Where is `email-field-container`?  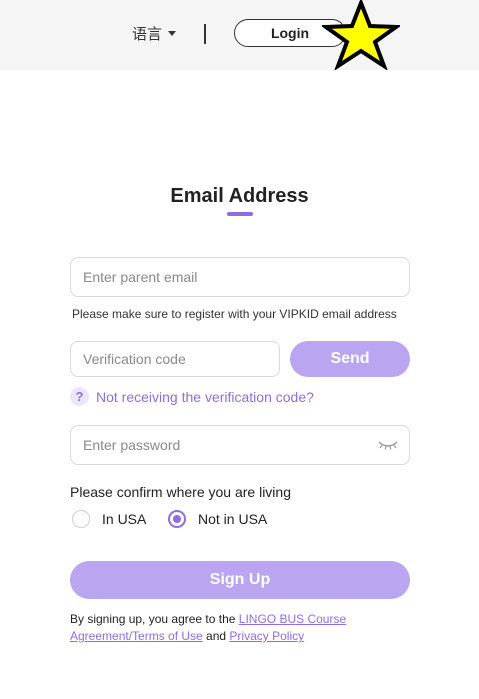 email-field-container is located at coordinates (240, 277).